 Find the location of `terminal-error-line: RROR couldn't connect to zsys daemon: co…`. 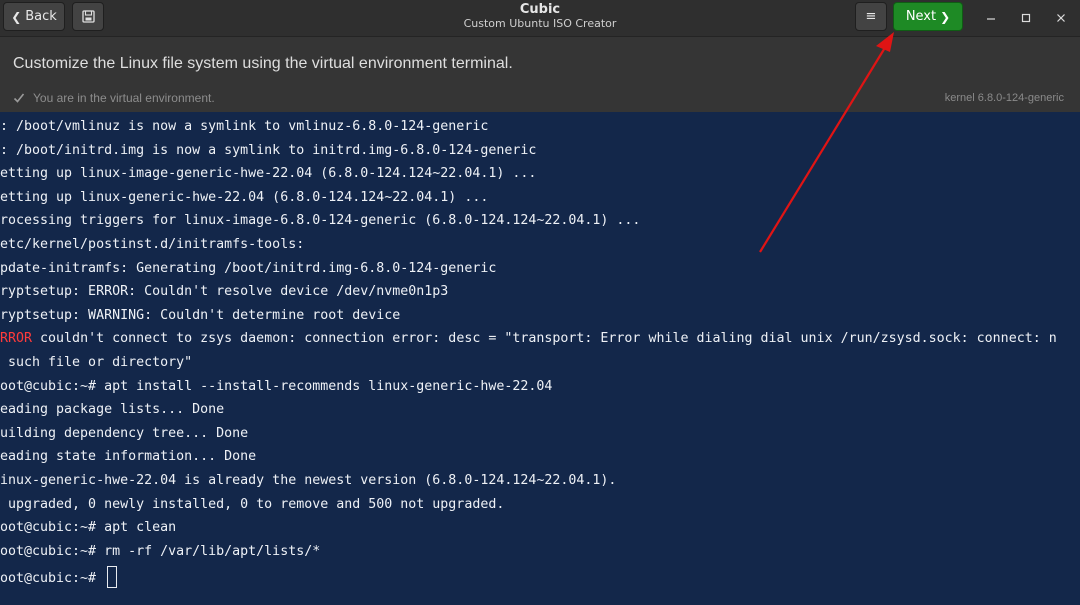

terminal-error-line: RROR couldn't connect to zsys daemon: co… is located at coordinates (528, 339).